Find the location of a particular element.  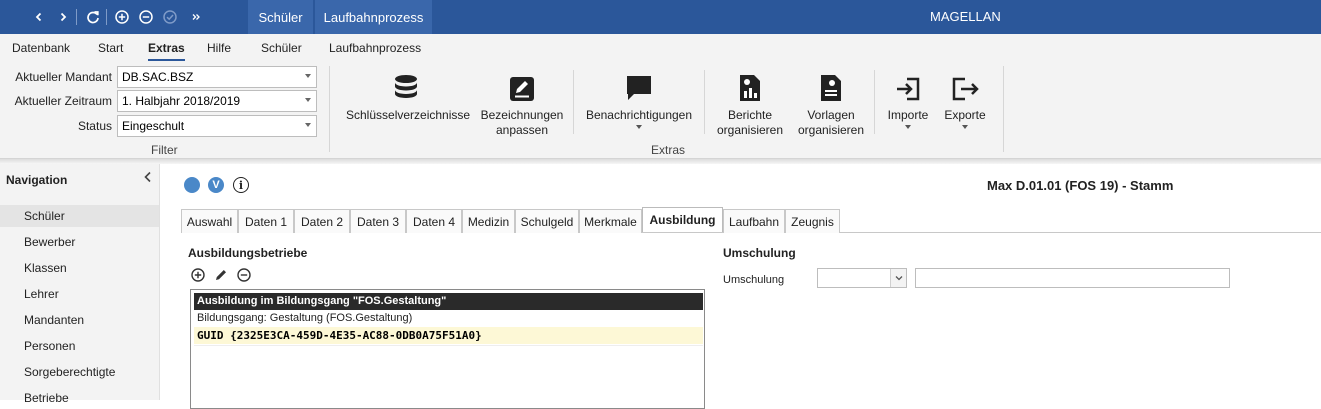

menu-hilfe: Hilfe is located at coordinates (219, 48).